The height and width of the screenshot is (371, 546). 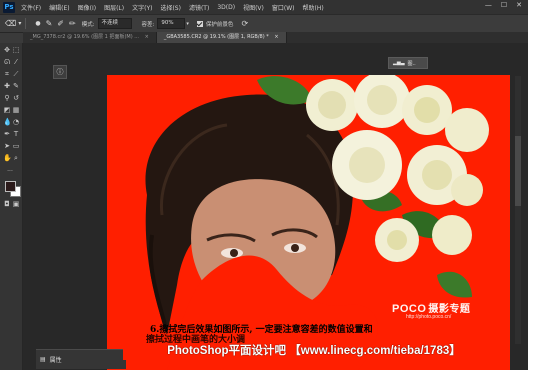 What do you see at coordinates (31, 7) in the screenshot?
I see `menu-file: 文件(F)` at bounding box center [31, 7].